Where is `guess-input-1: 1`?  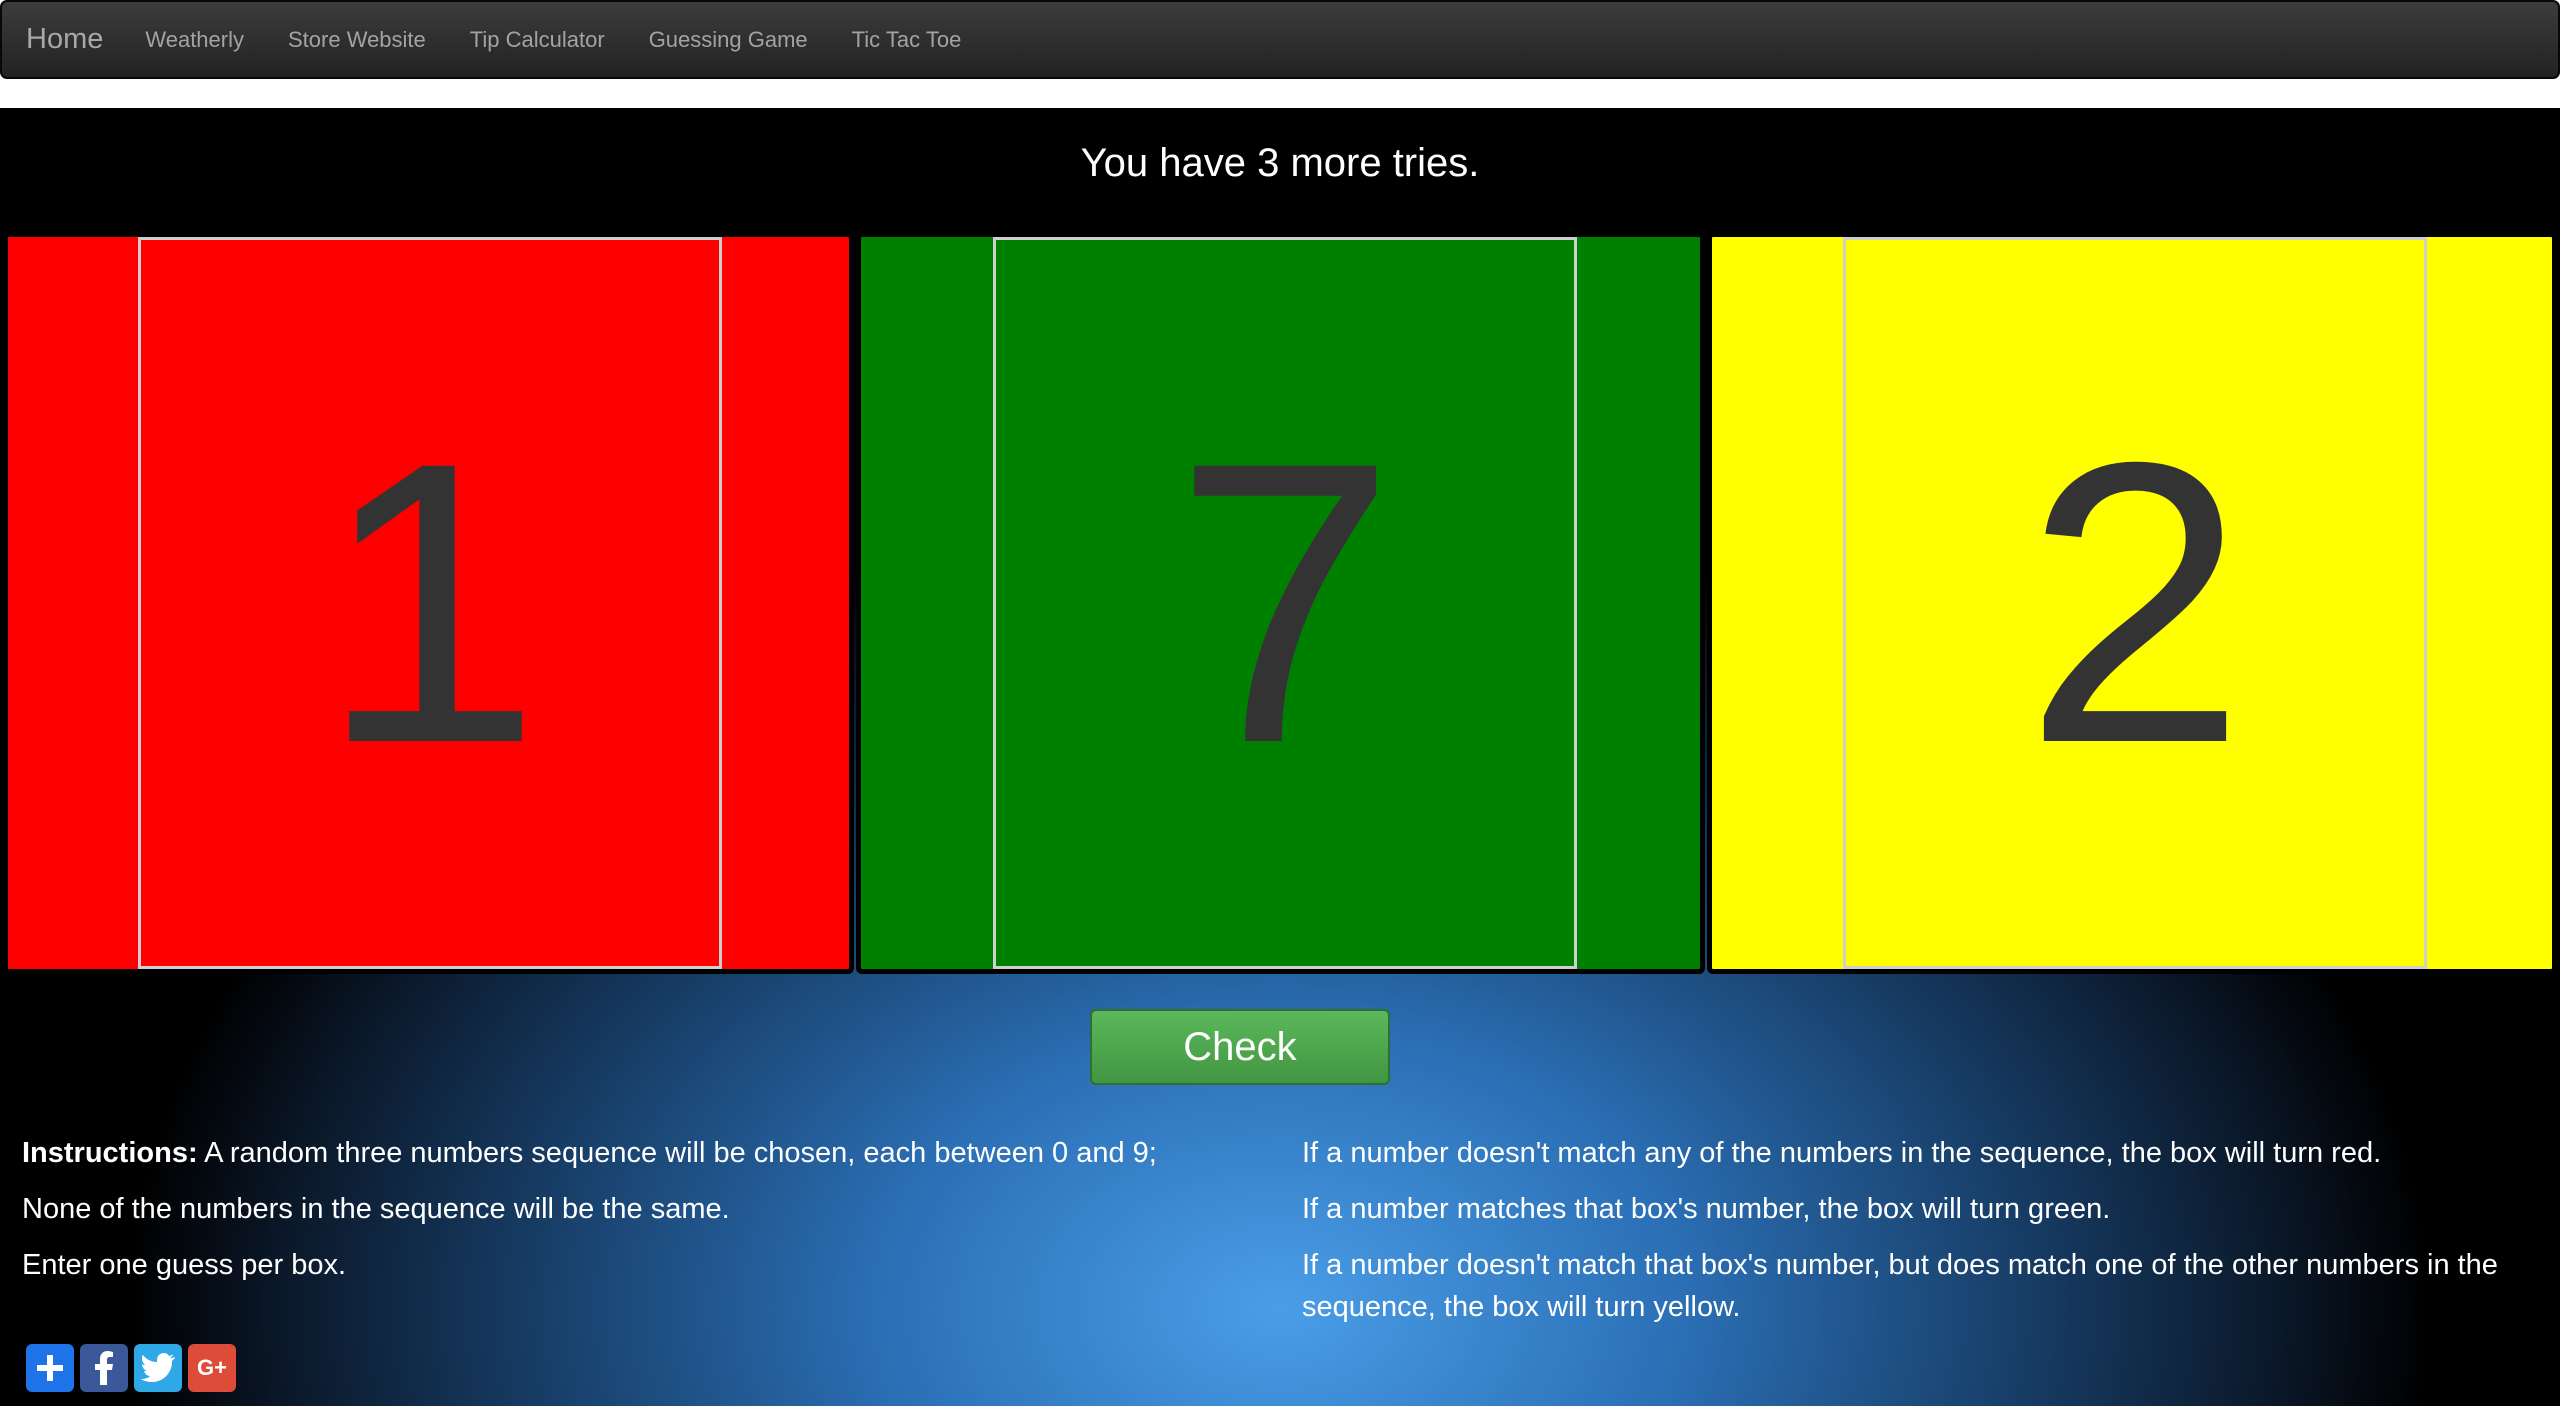 guess-input-1: 1 is located at coordinates (430, 603).